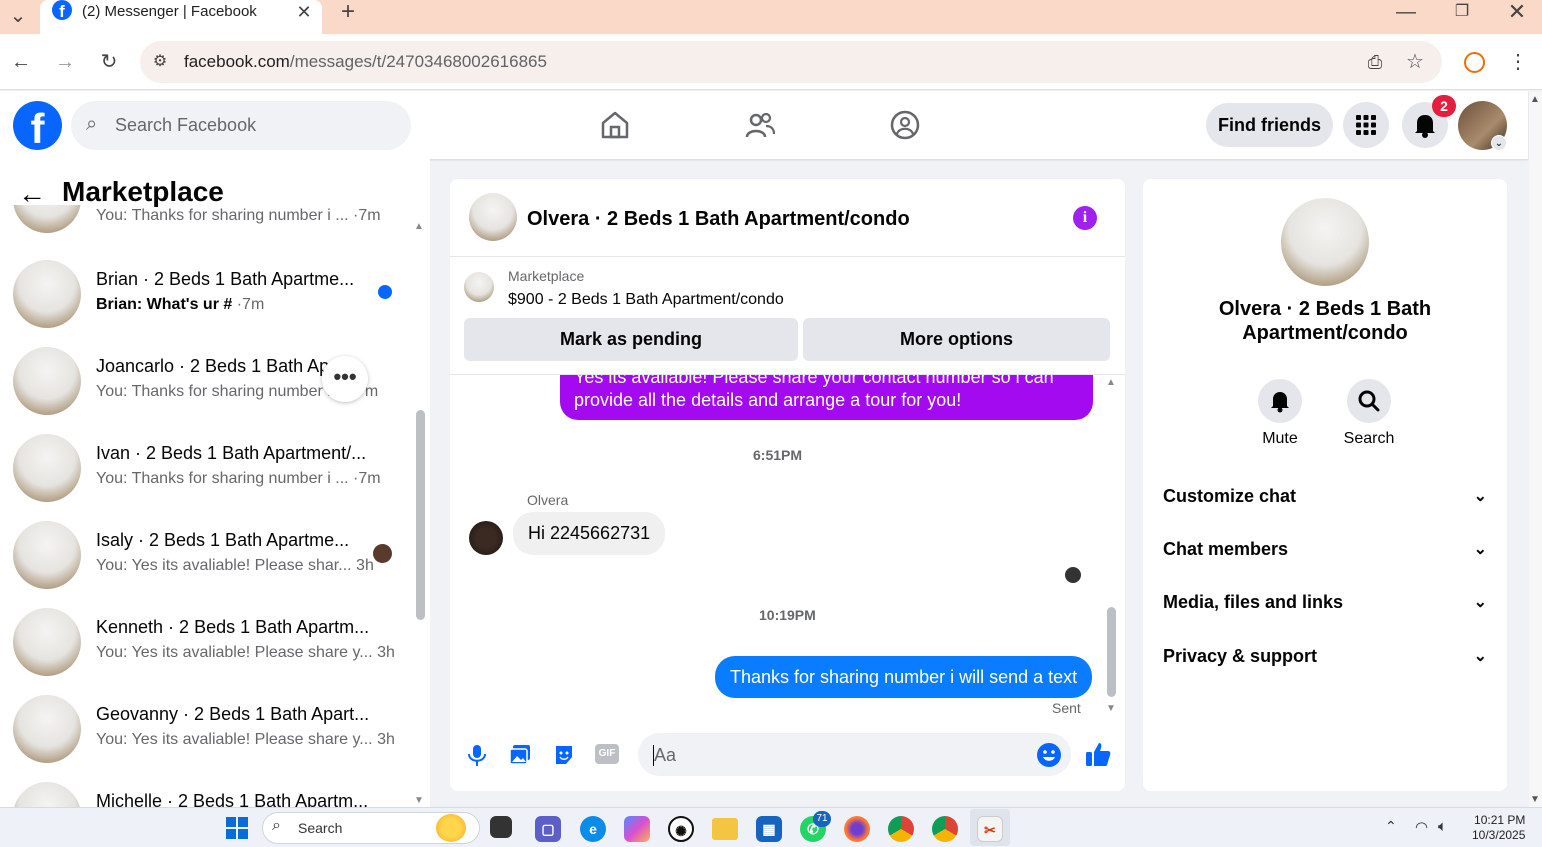  Describe the element at coordinates (160, 62) in the screenshot. I see `site-info-icon: ⚙` at that location.